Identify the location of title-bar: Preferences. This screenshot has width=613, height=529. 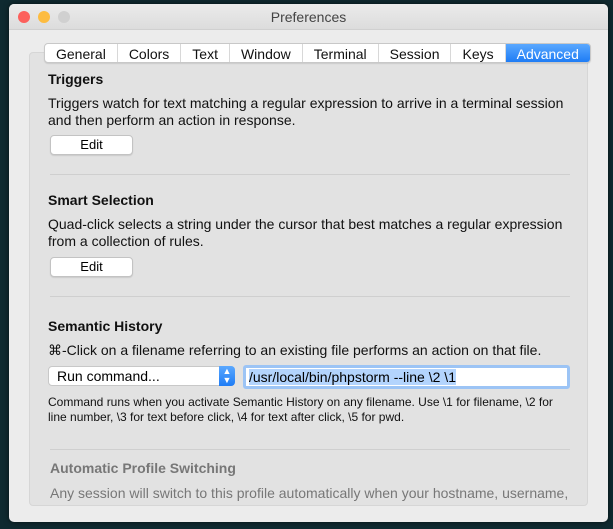
(308, 17).